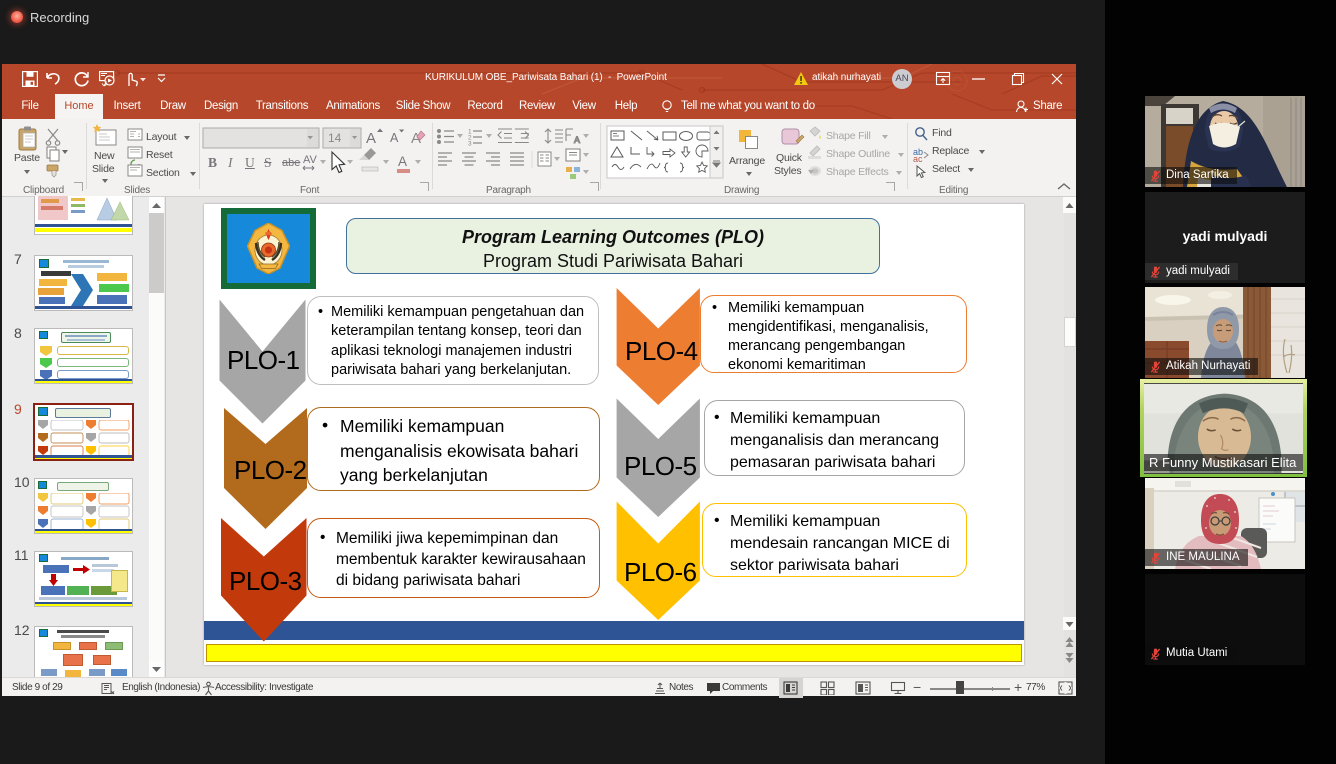 The width and height of the screenshot is (1336, 764). Describe the element at coordinates (918, 159) in the screenshot. I see `svg-text: ac` at that location.